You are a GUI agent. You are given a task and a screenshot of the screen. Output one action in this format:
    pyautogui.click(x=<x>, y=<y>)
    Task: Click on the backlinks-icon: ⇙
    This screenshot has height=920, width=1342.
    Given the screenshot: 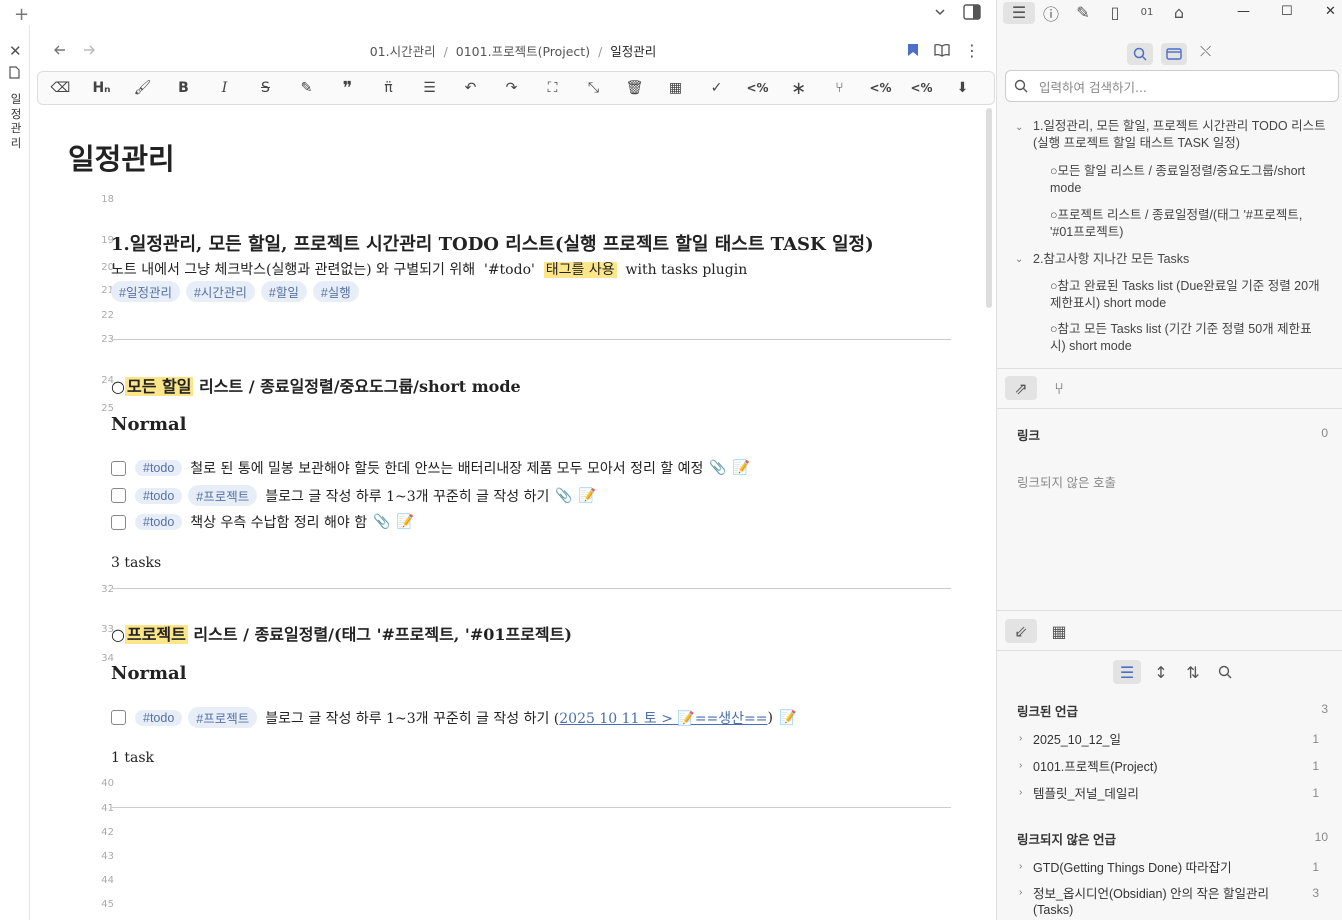 What is the action you would take?
    pyautogui.click(x=1021, y=631)
    